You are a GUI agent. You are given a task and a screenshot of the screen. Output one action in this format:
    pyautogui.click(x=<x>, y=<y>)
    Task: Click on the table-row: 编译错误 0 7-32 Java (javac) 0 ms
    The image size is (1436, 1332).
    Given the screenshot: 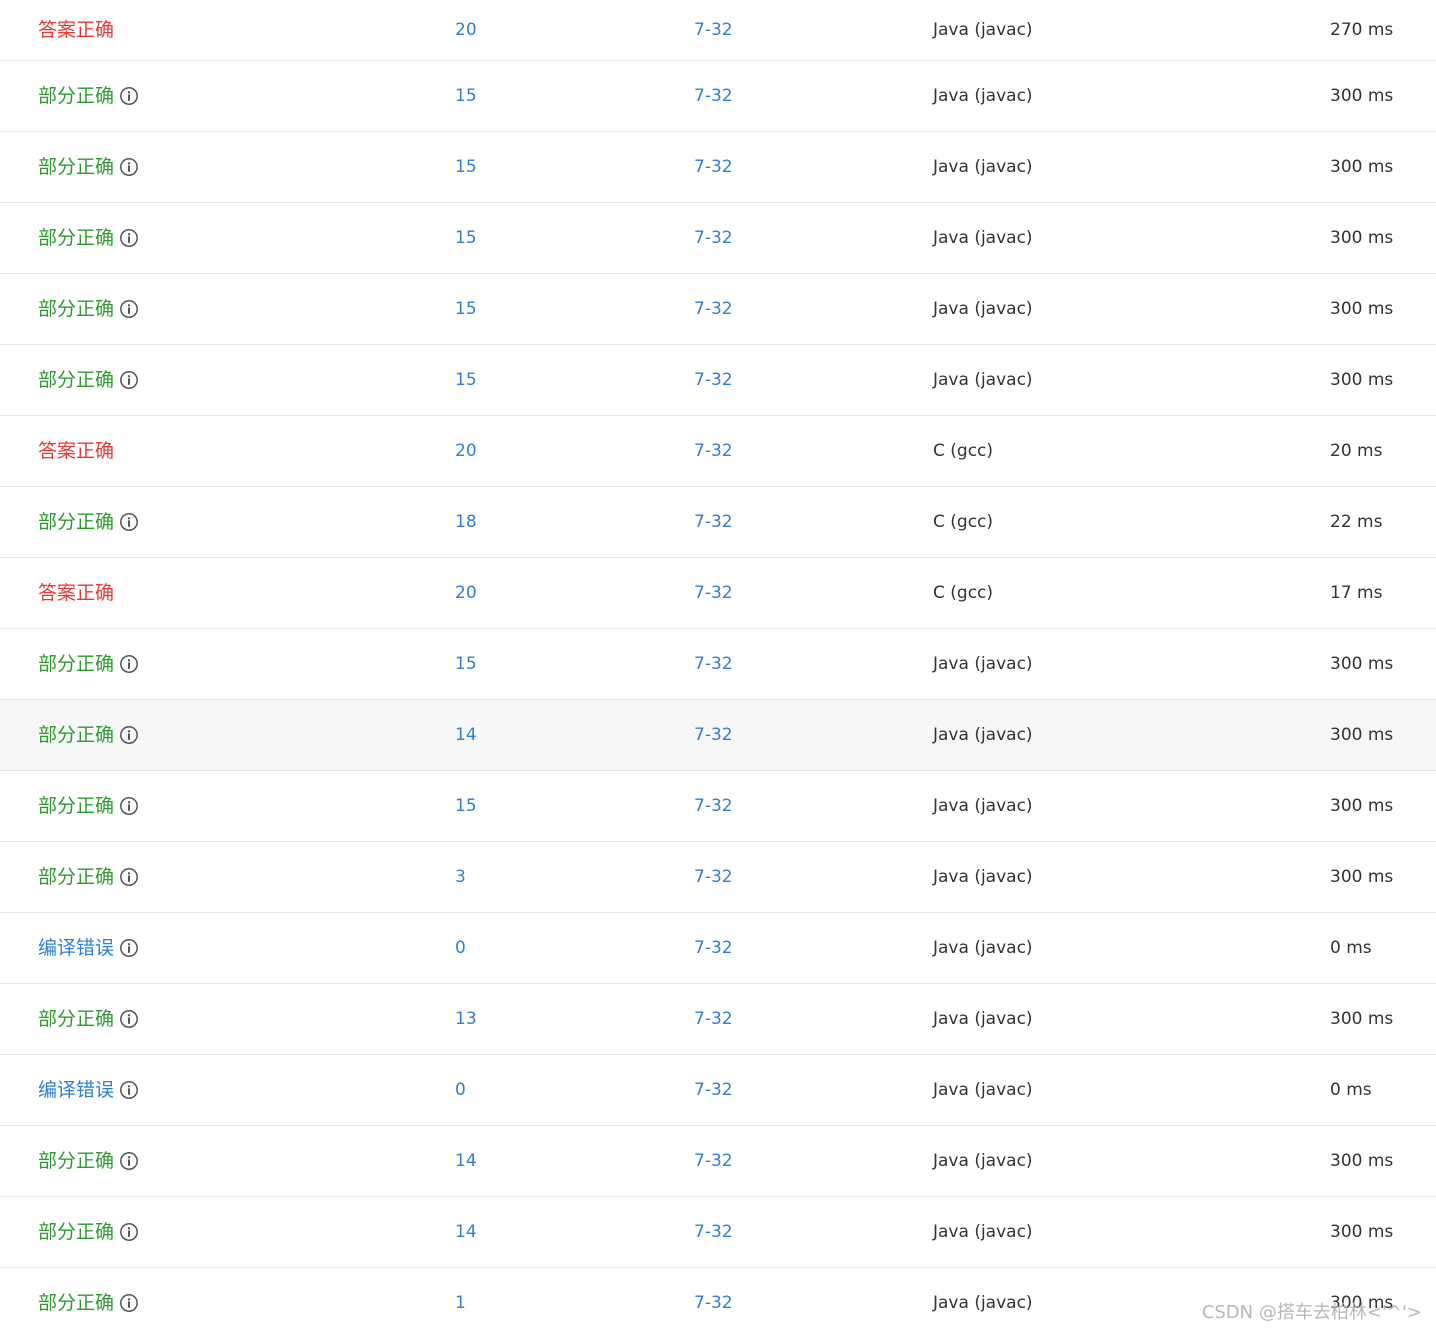 What is the action you would take?
    pyautogui.click(x=718, y=948)
    